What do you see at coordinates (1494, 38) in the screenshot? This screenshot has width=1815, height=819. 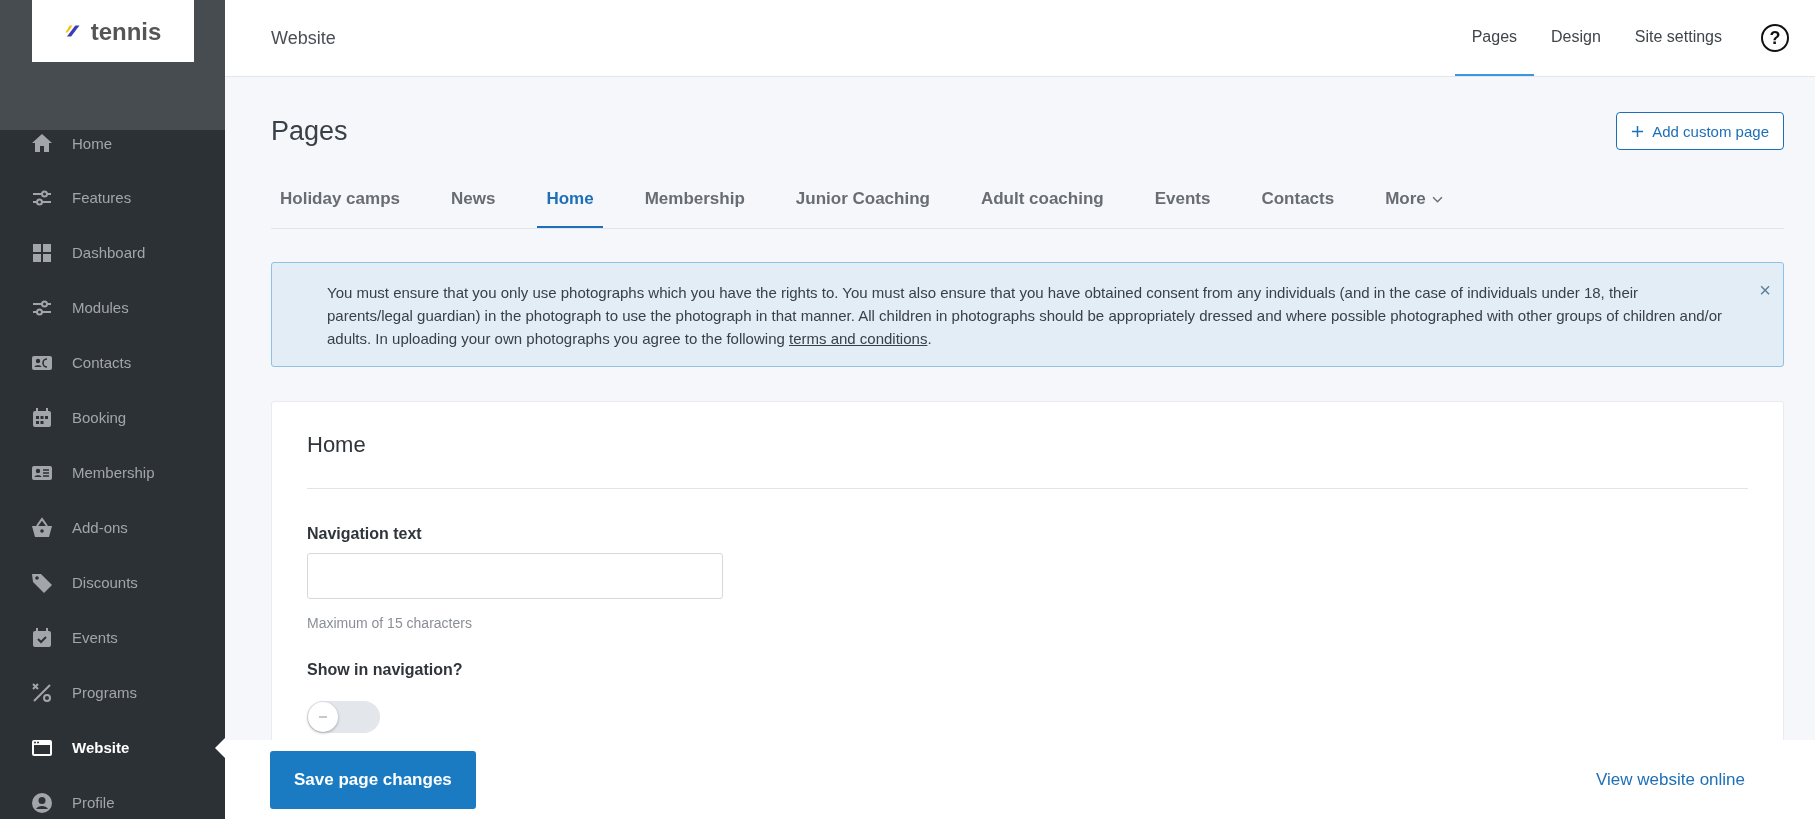 I see `top-nav-tab: Pages` at bounding box center [1494, 38].